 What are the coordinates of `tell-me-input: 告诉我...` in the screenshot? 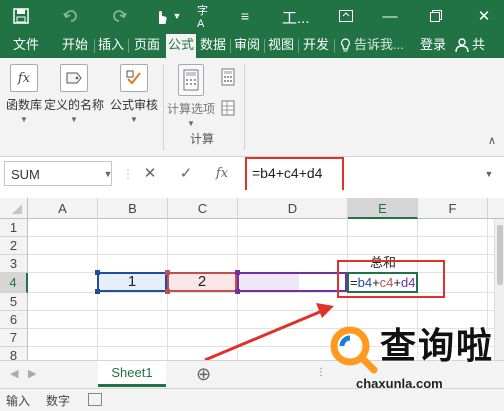 It's located at (382, 45).